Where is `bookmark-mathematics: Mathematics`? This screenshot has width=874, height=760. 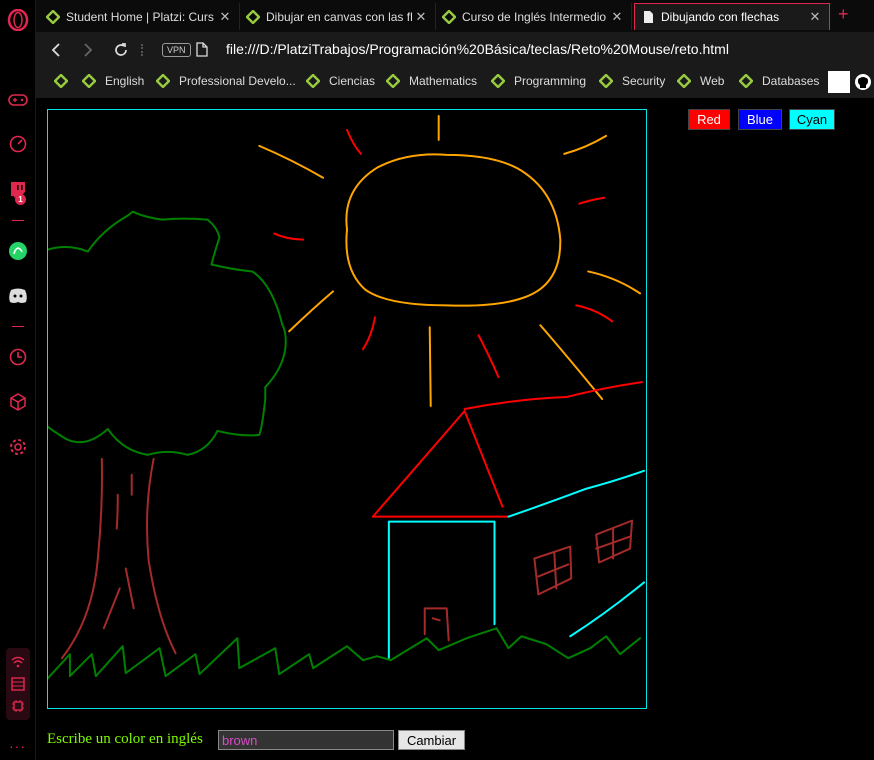 bookmark-mathematics: Mathematics is located at coordinates (431, 81).